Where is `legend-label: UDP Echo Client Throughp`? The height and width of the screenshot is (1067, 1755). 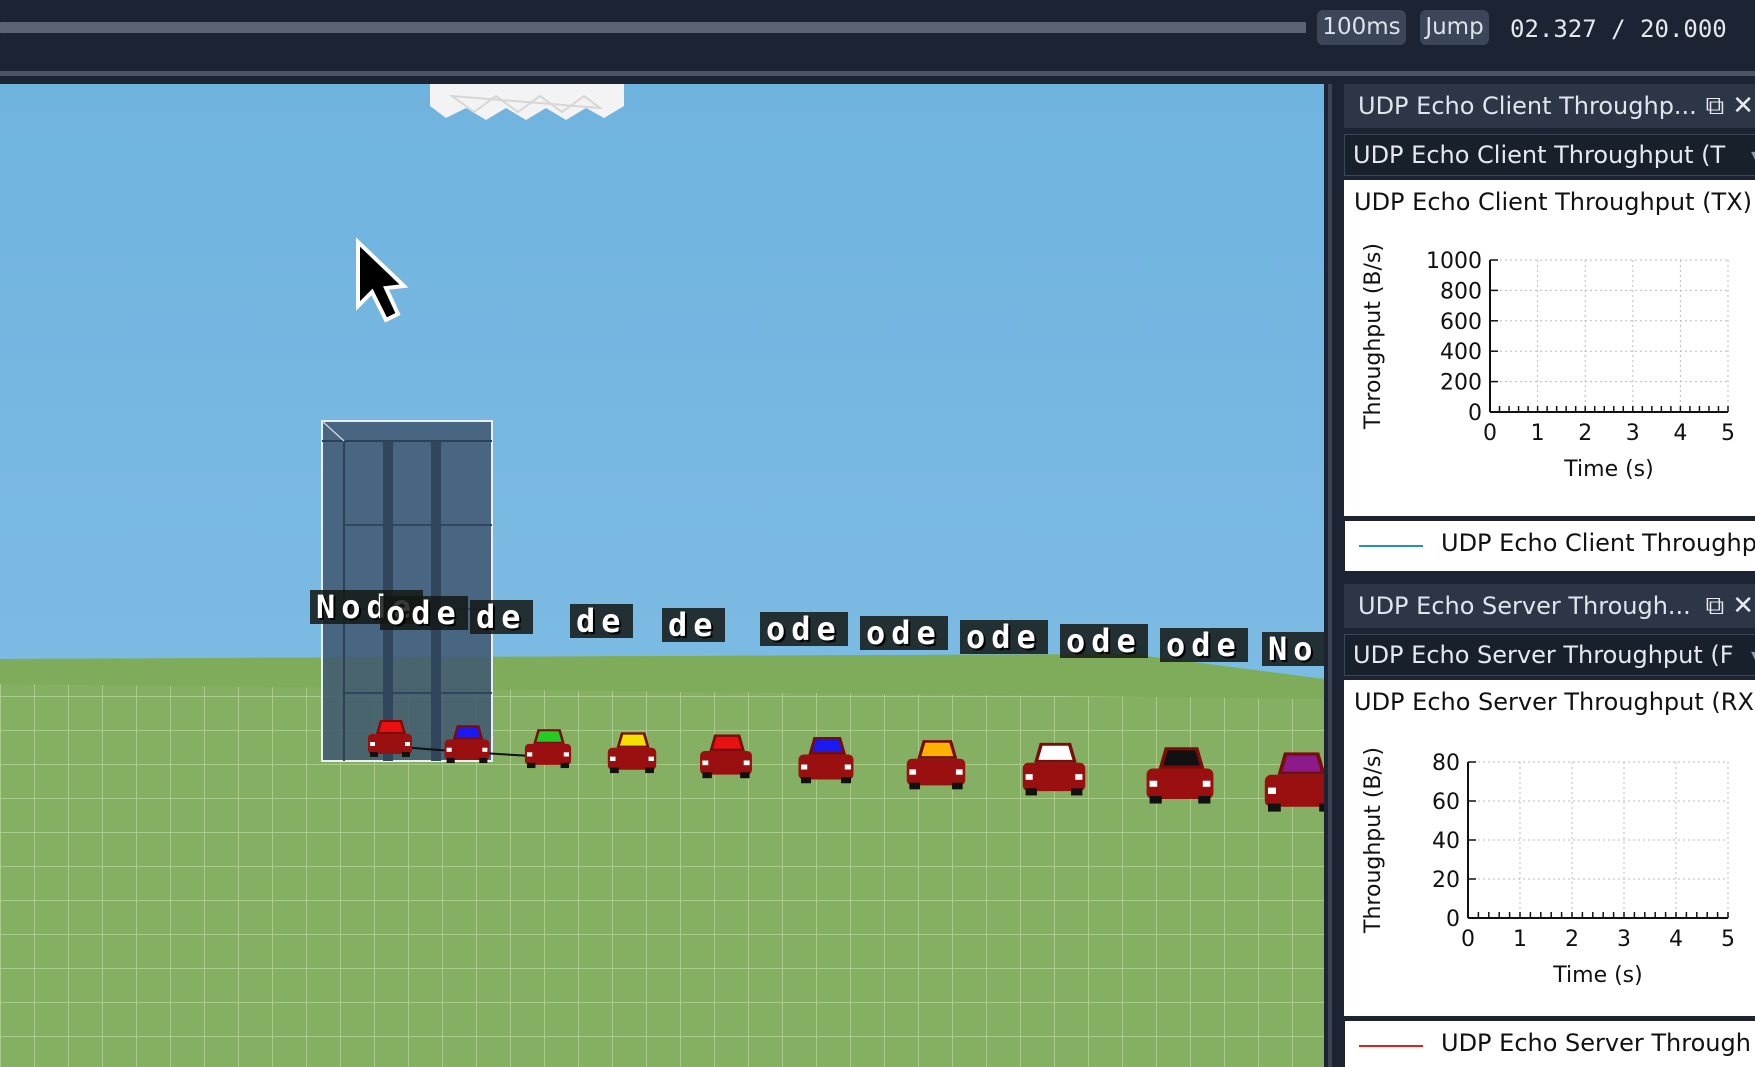 legend-label: UDP Echo Client Throughp is located at coordinates (1598, 543).